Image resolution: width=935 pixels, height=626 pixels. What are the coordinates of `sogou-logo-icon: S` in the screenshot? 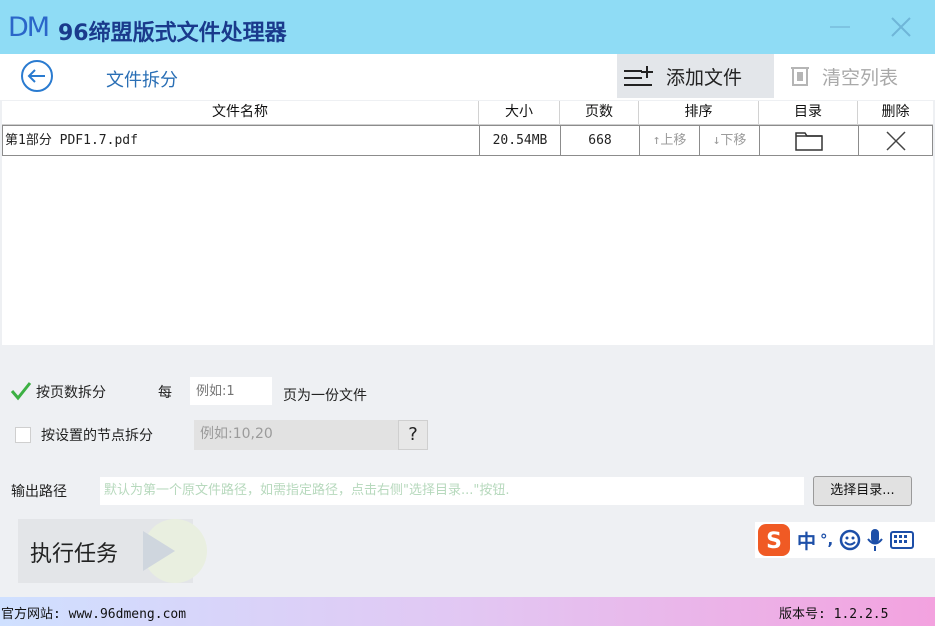 It's located at (774, 540).